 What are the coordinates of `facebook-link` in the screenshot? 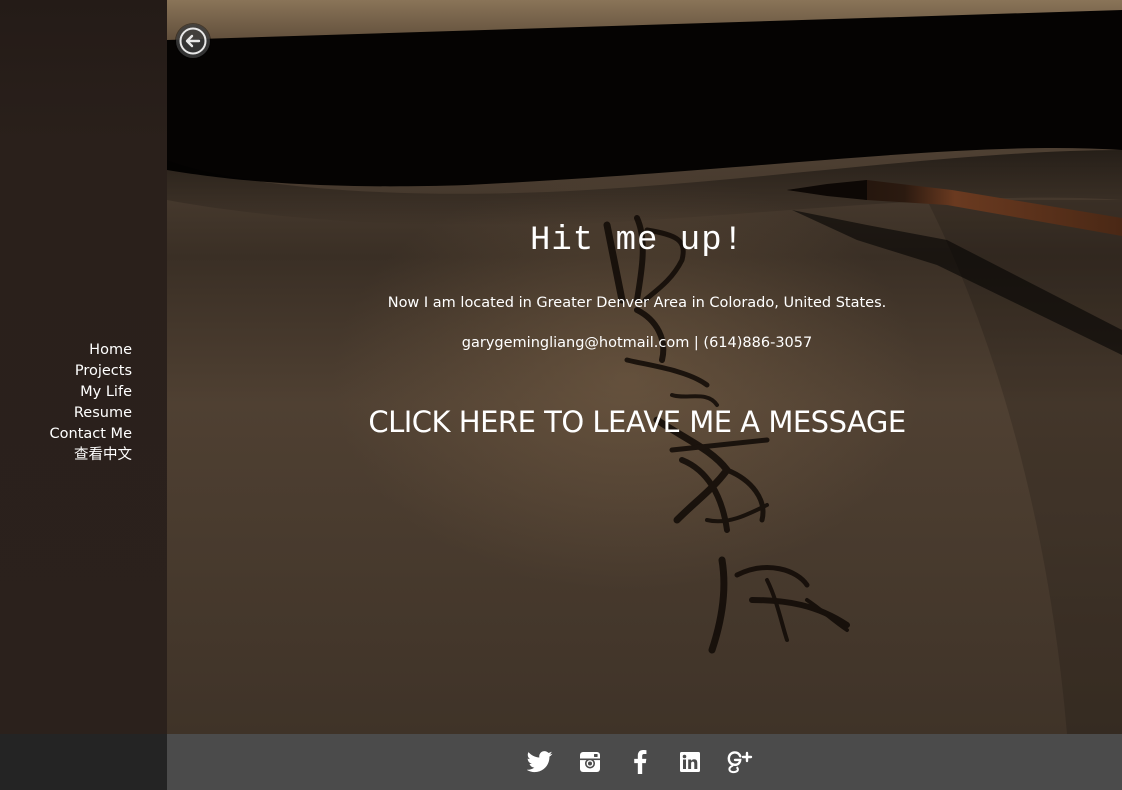 It's located at (640, 762).